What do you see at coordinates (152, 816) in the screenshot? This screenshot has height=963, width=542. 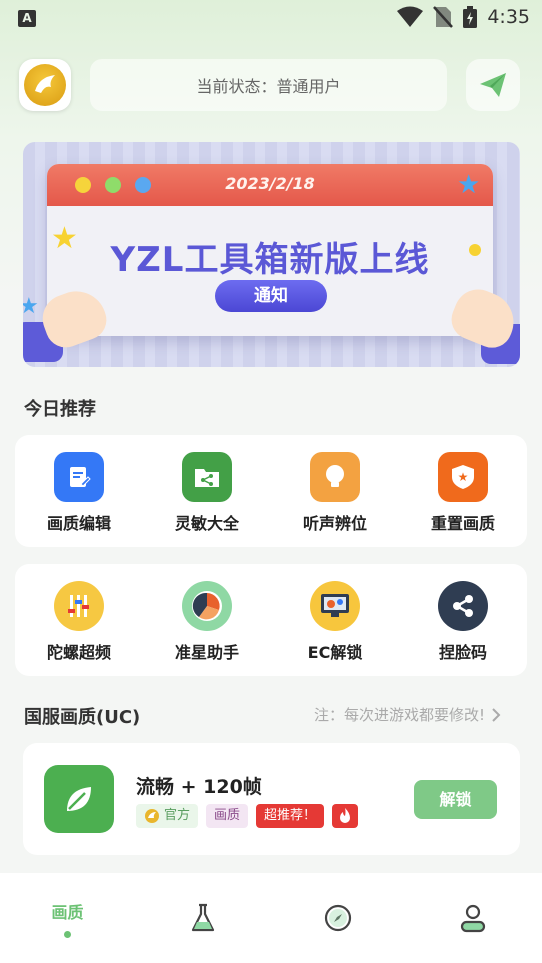 I see `official-badge-icon` at bounding box center [152, 816].